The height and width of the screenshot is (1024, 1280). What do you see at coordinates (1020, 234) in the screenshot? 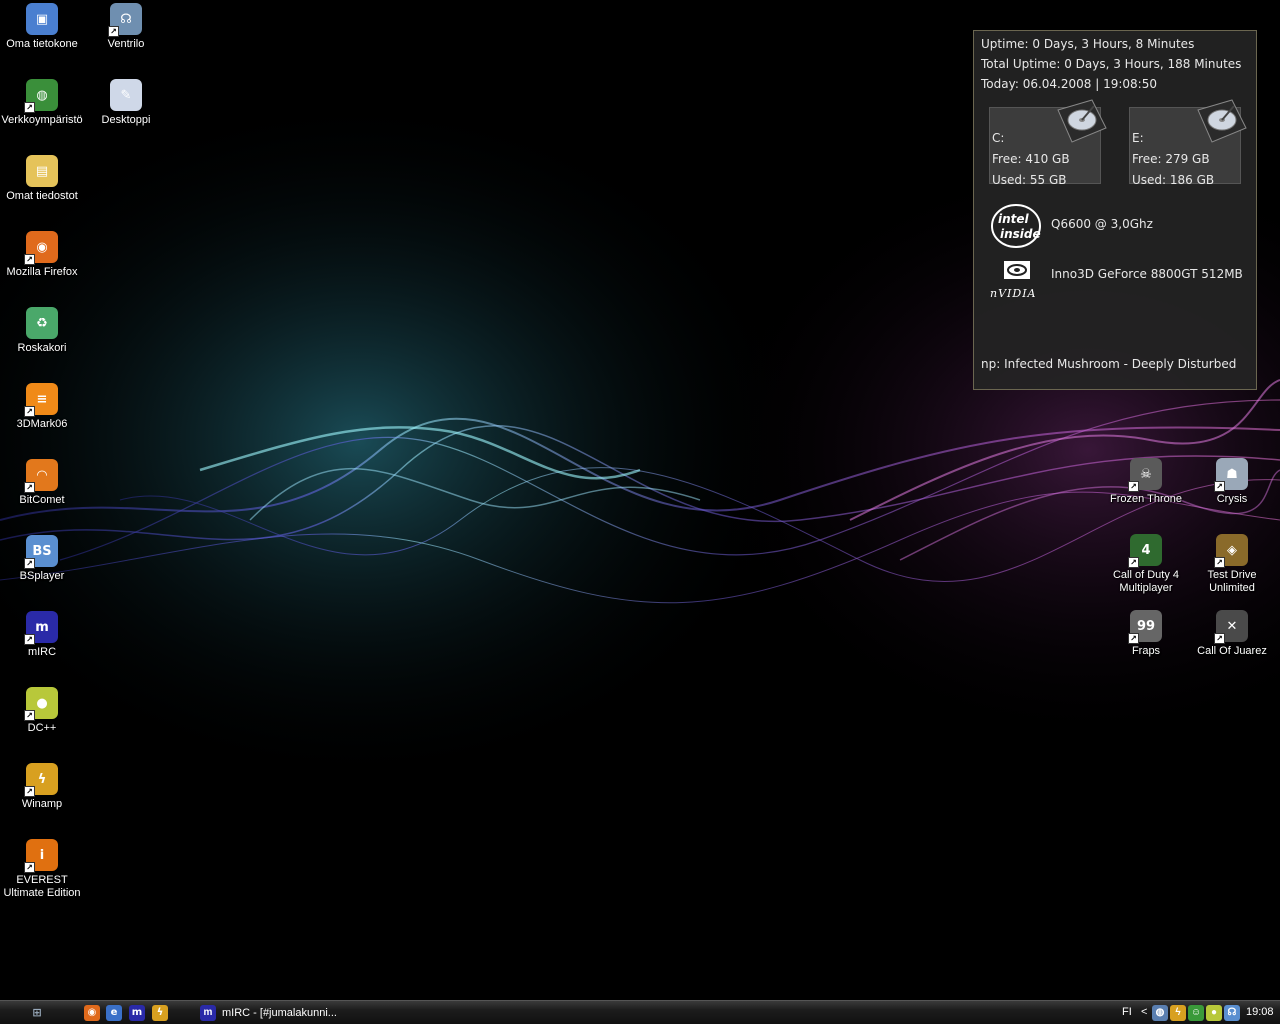
I see `svg-text: inside` at bounding box center [1020, 234].